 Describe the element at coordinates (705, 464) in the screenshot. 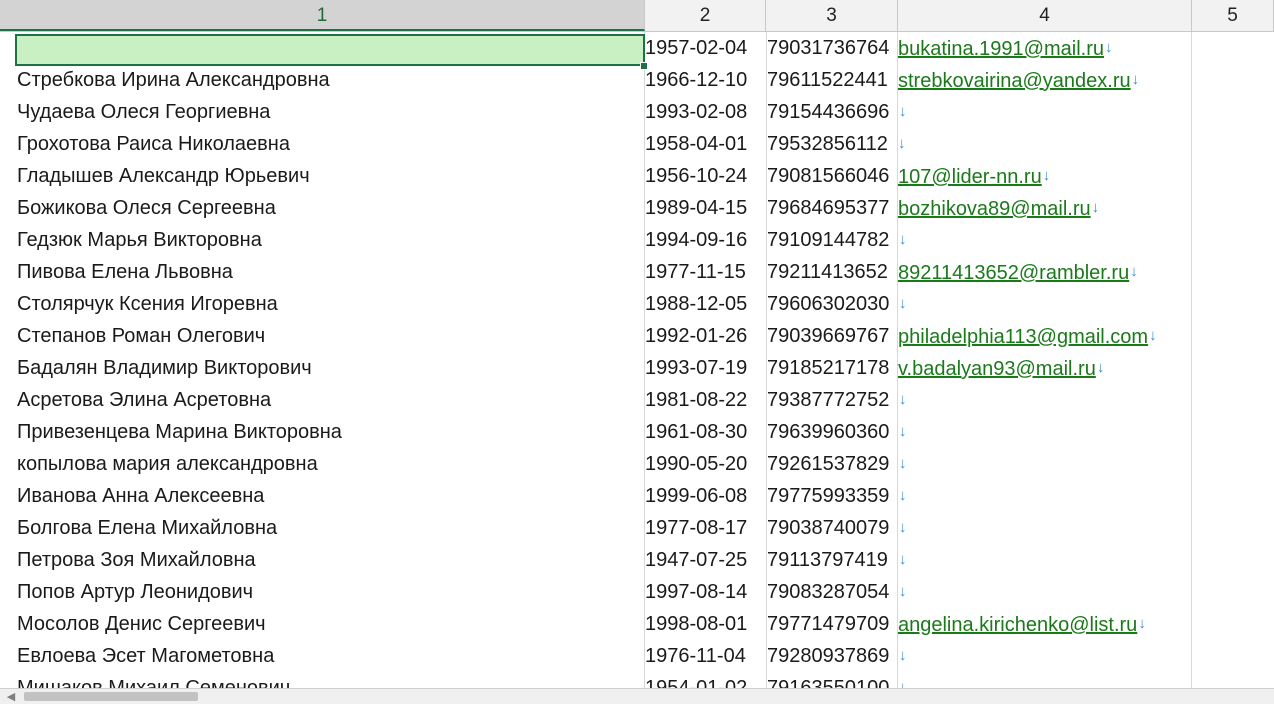

I see `cell-birthdate: 1990-05-20` at that location.